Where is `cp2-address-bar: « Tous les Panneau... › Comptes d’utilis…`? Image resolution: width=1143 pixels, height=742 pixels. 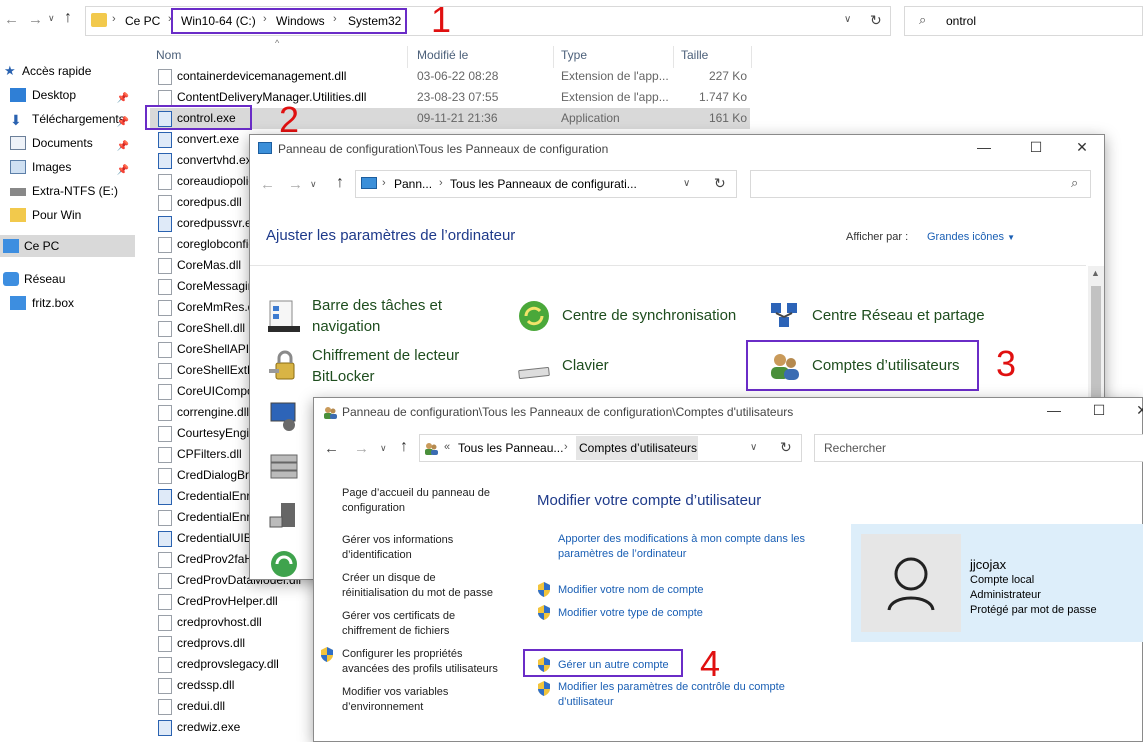 cp2-address-bar: « Tous les Panneau... › Comptes d’utilis… is located at coordinates (610, 448).